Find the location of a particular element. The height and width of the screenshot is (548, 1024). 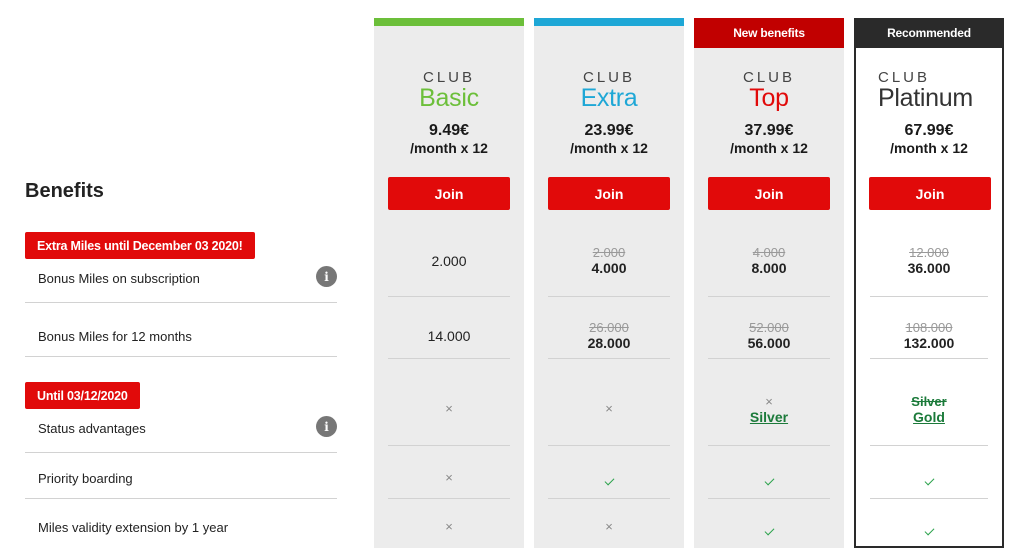

promo-tag-extra-miles: Extra Miles until December 03 2020! is located at coordinates (140, 245).